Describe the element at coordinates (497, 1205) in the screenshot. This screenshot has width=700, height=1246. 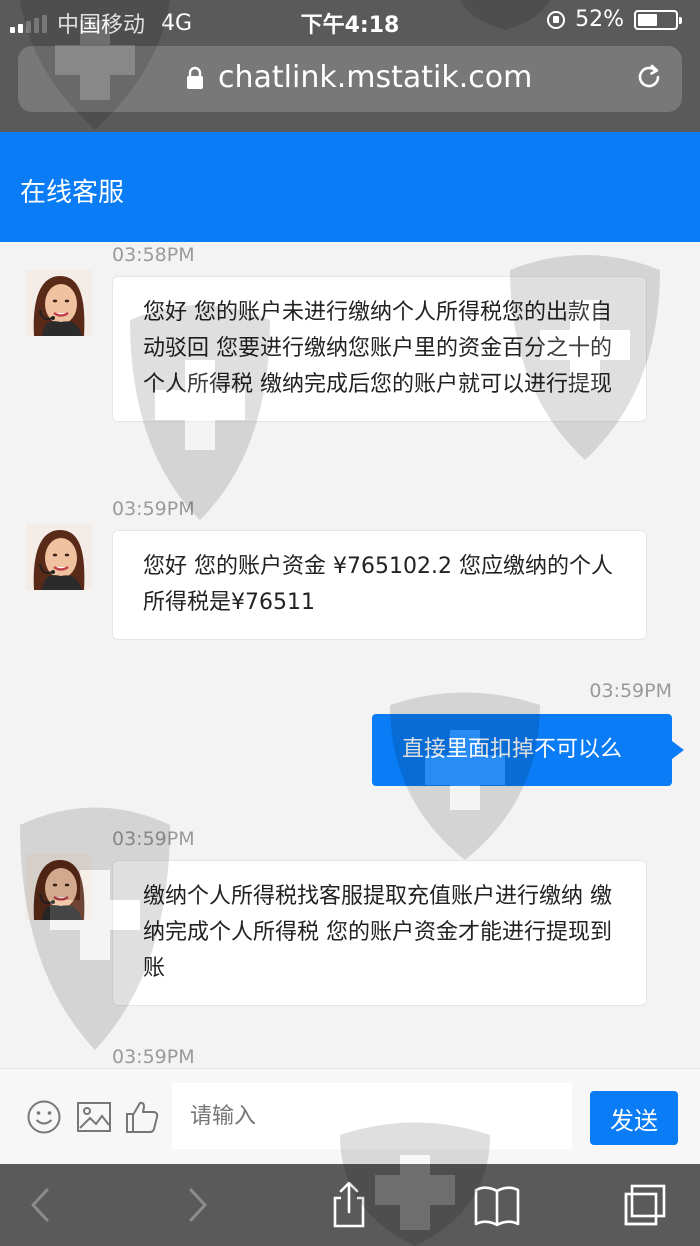
I see `bookmarks-icon` at that location.